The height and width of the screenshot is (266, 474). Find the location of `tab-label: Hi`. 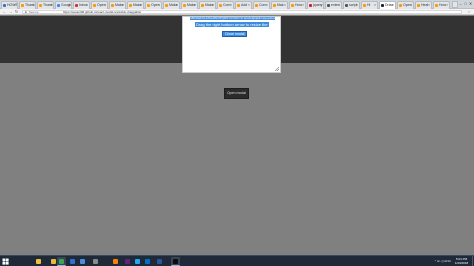

tab-label: Hi is located at coordinates (369, 5).